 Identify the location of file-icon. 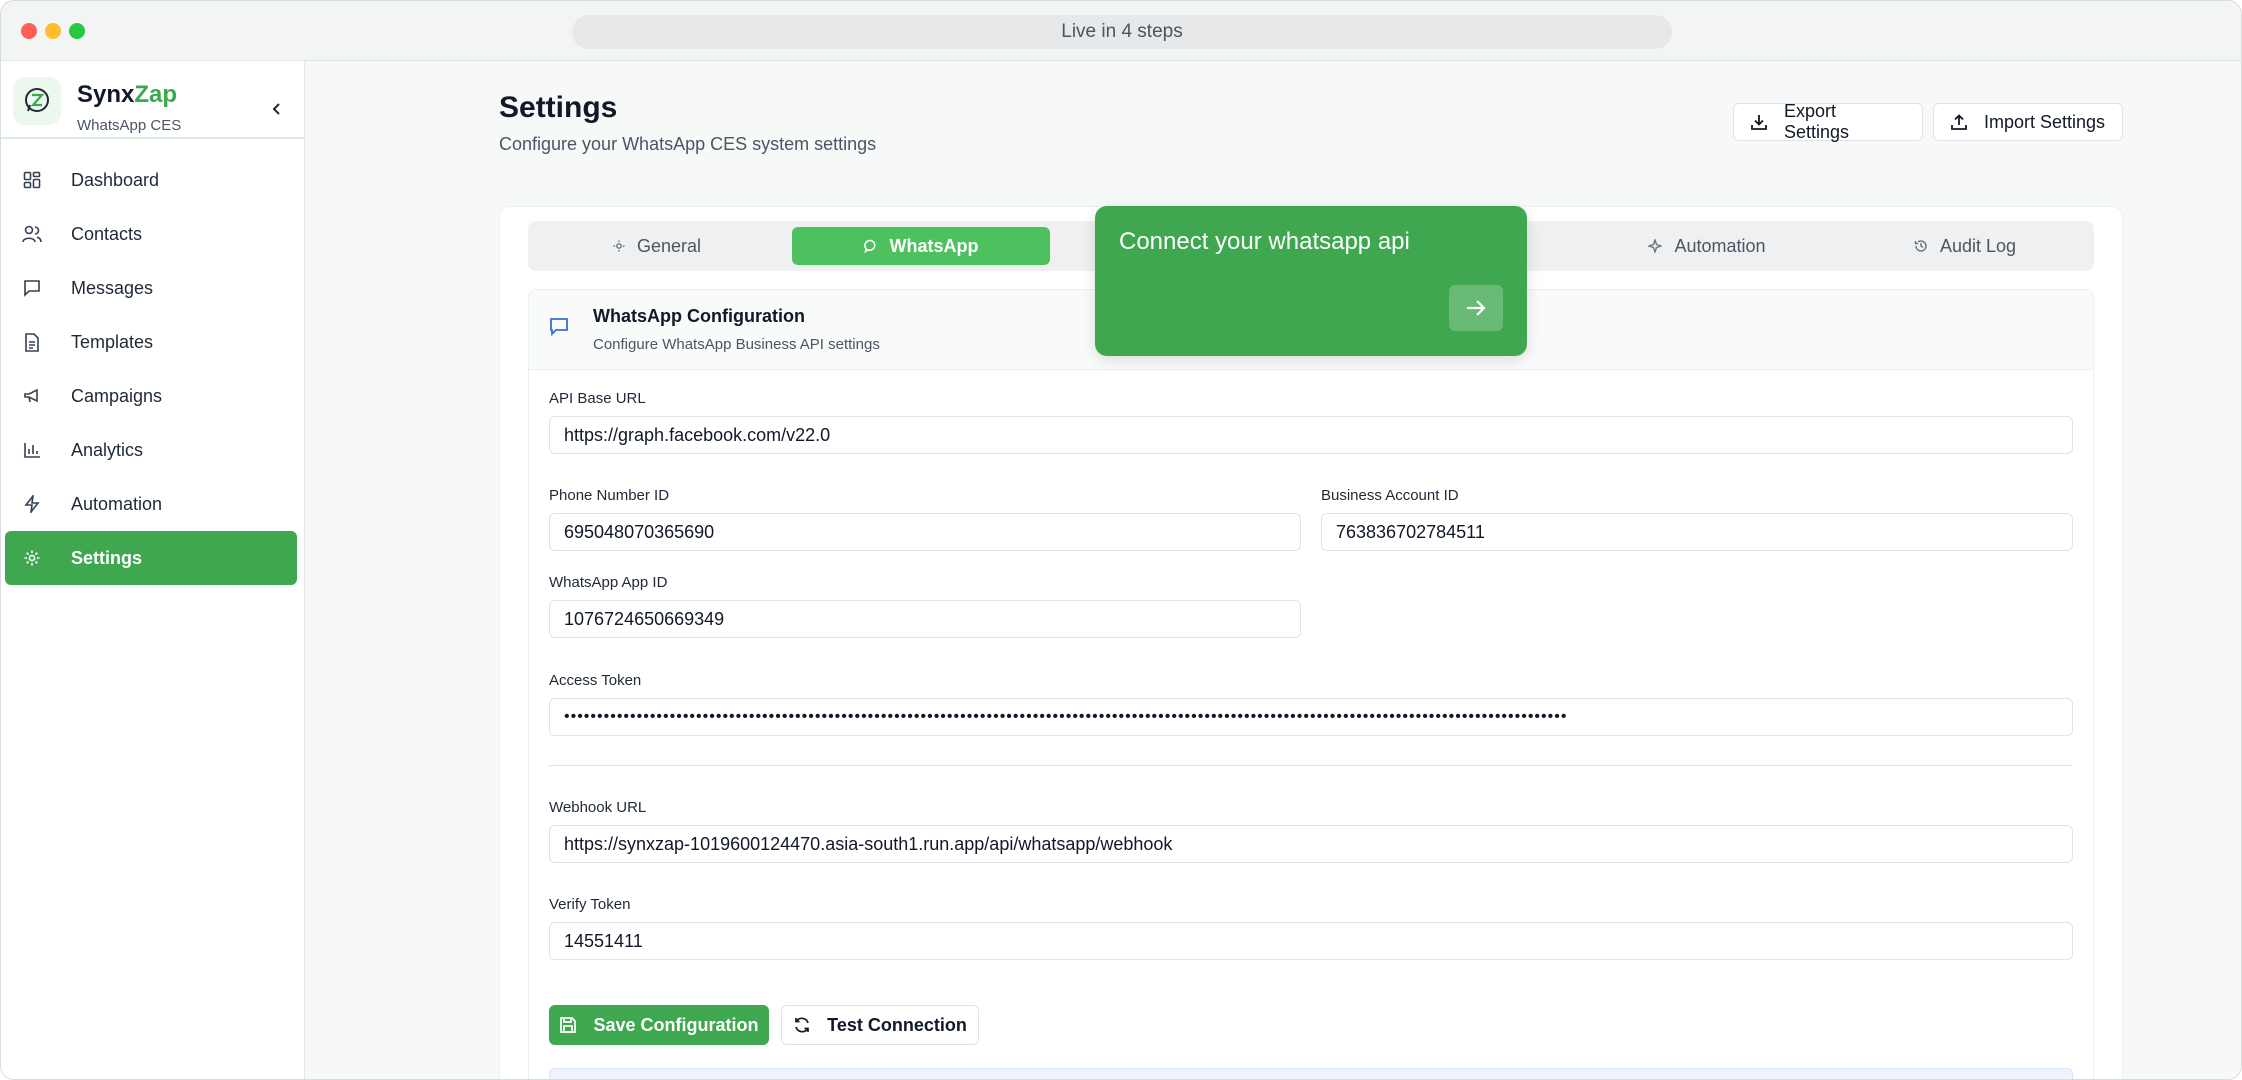
(32, 342).